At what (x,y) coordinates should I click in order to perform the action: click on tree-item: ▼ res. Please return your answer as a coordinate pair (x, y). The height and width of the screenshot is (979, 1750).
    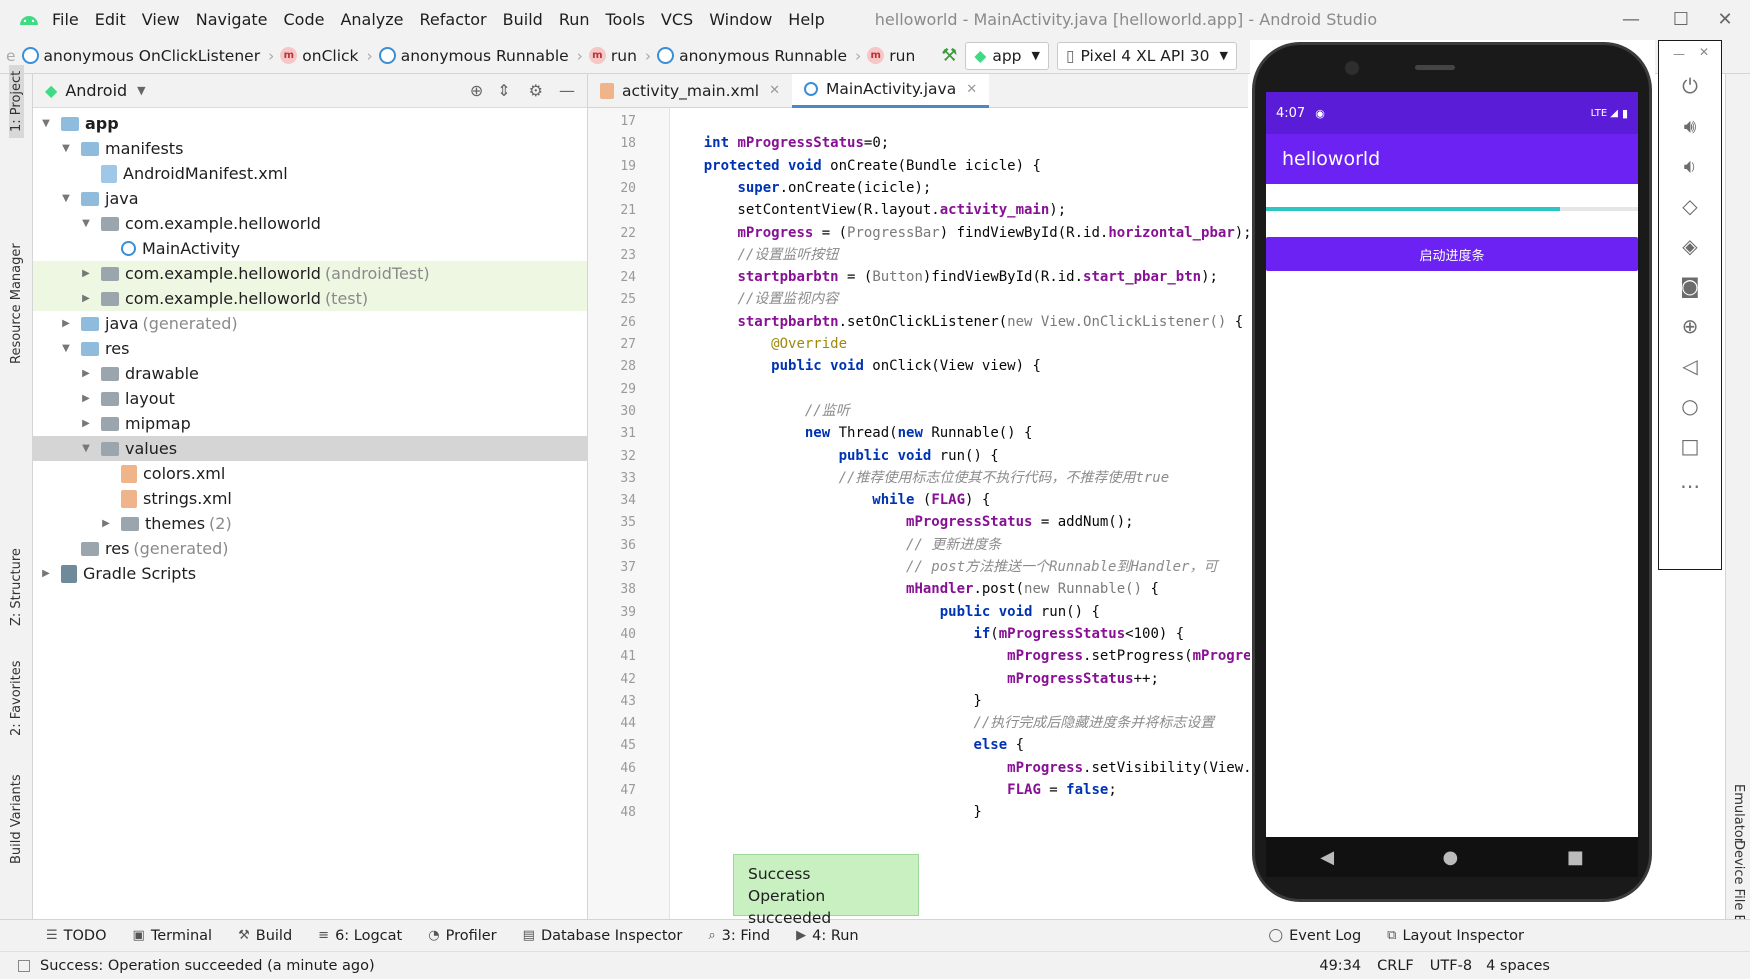
    Looking at the image, I should click on (310, 348).